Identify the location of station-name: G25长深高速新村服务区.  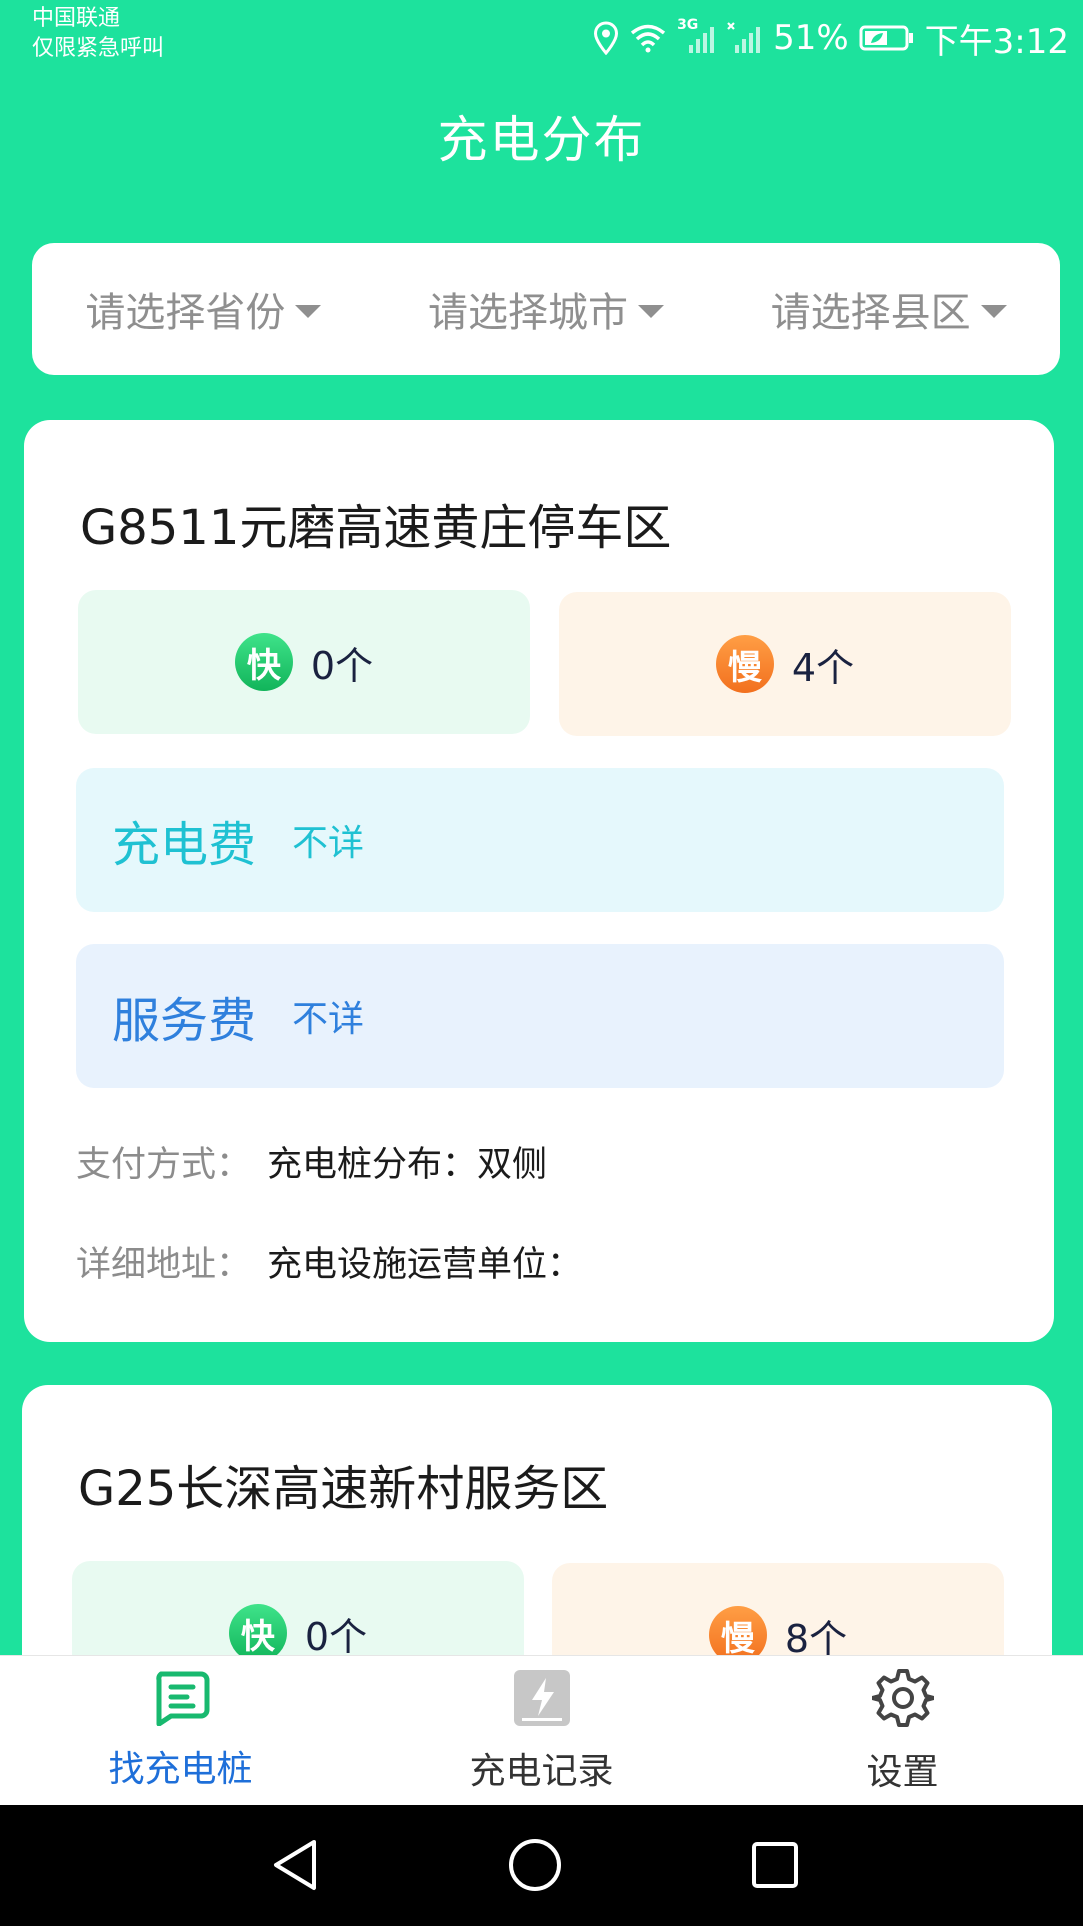
(343, 1489).